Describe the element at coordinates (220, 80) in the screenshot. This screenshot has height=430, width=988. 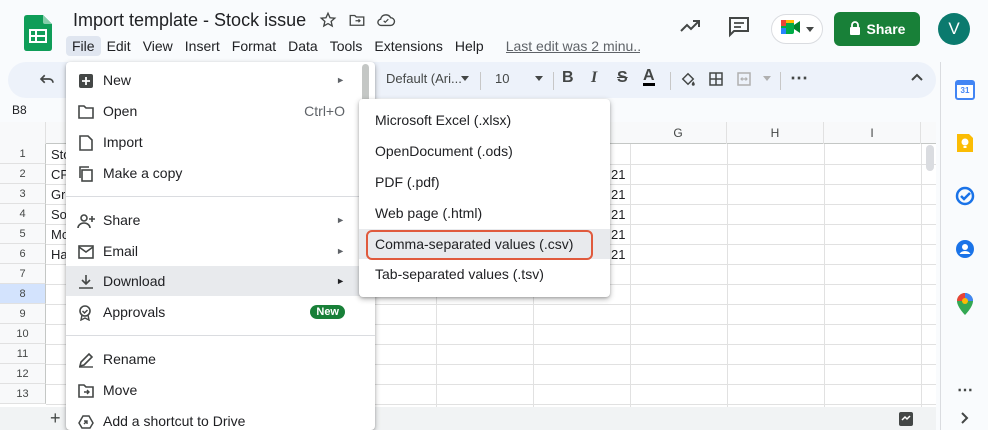
I see `menu-item-new: New ►` at that location.